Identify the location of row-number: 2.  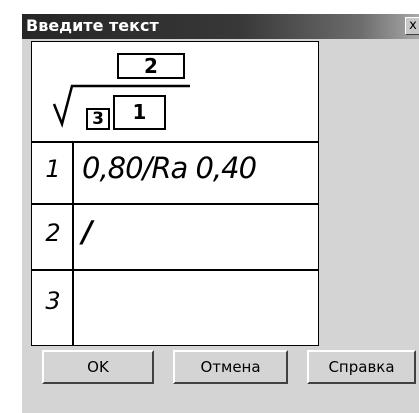
(53, 233).